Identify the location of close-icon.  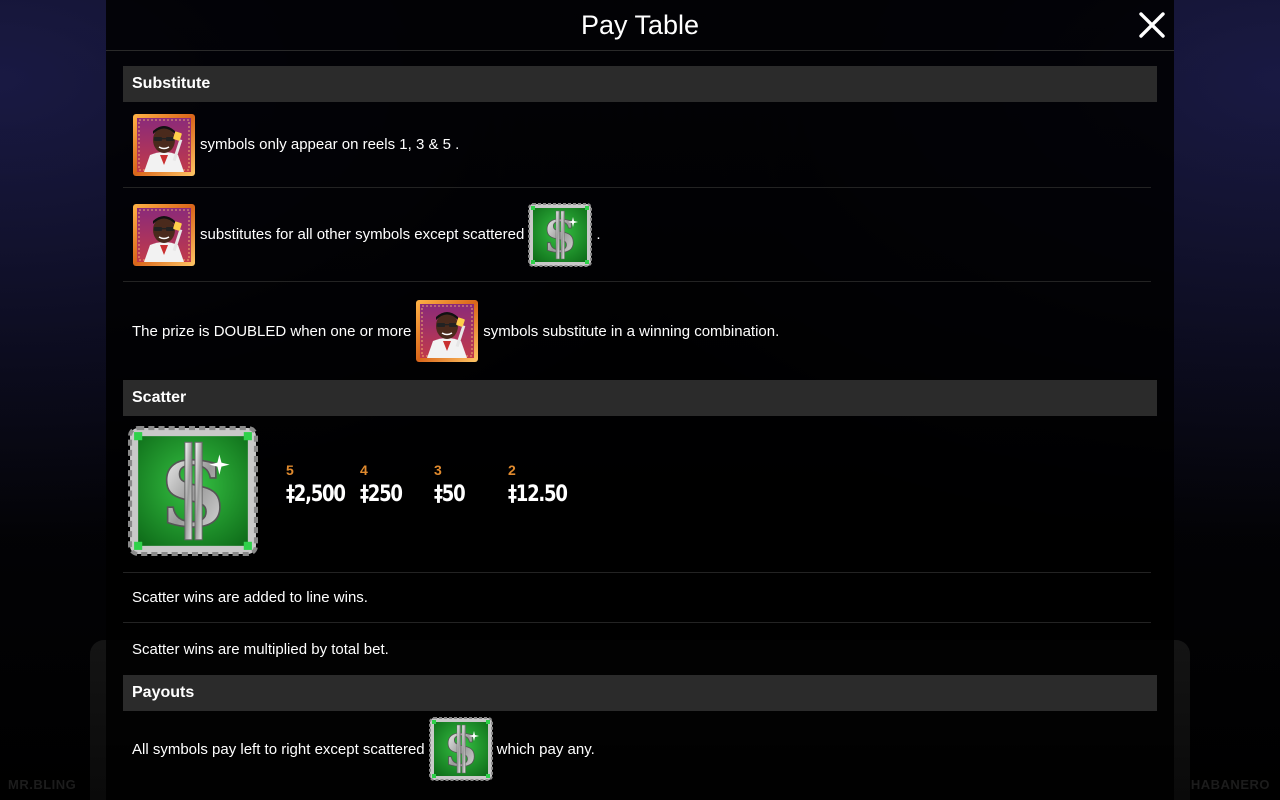
(1152, 25).